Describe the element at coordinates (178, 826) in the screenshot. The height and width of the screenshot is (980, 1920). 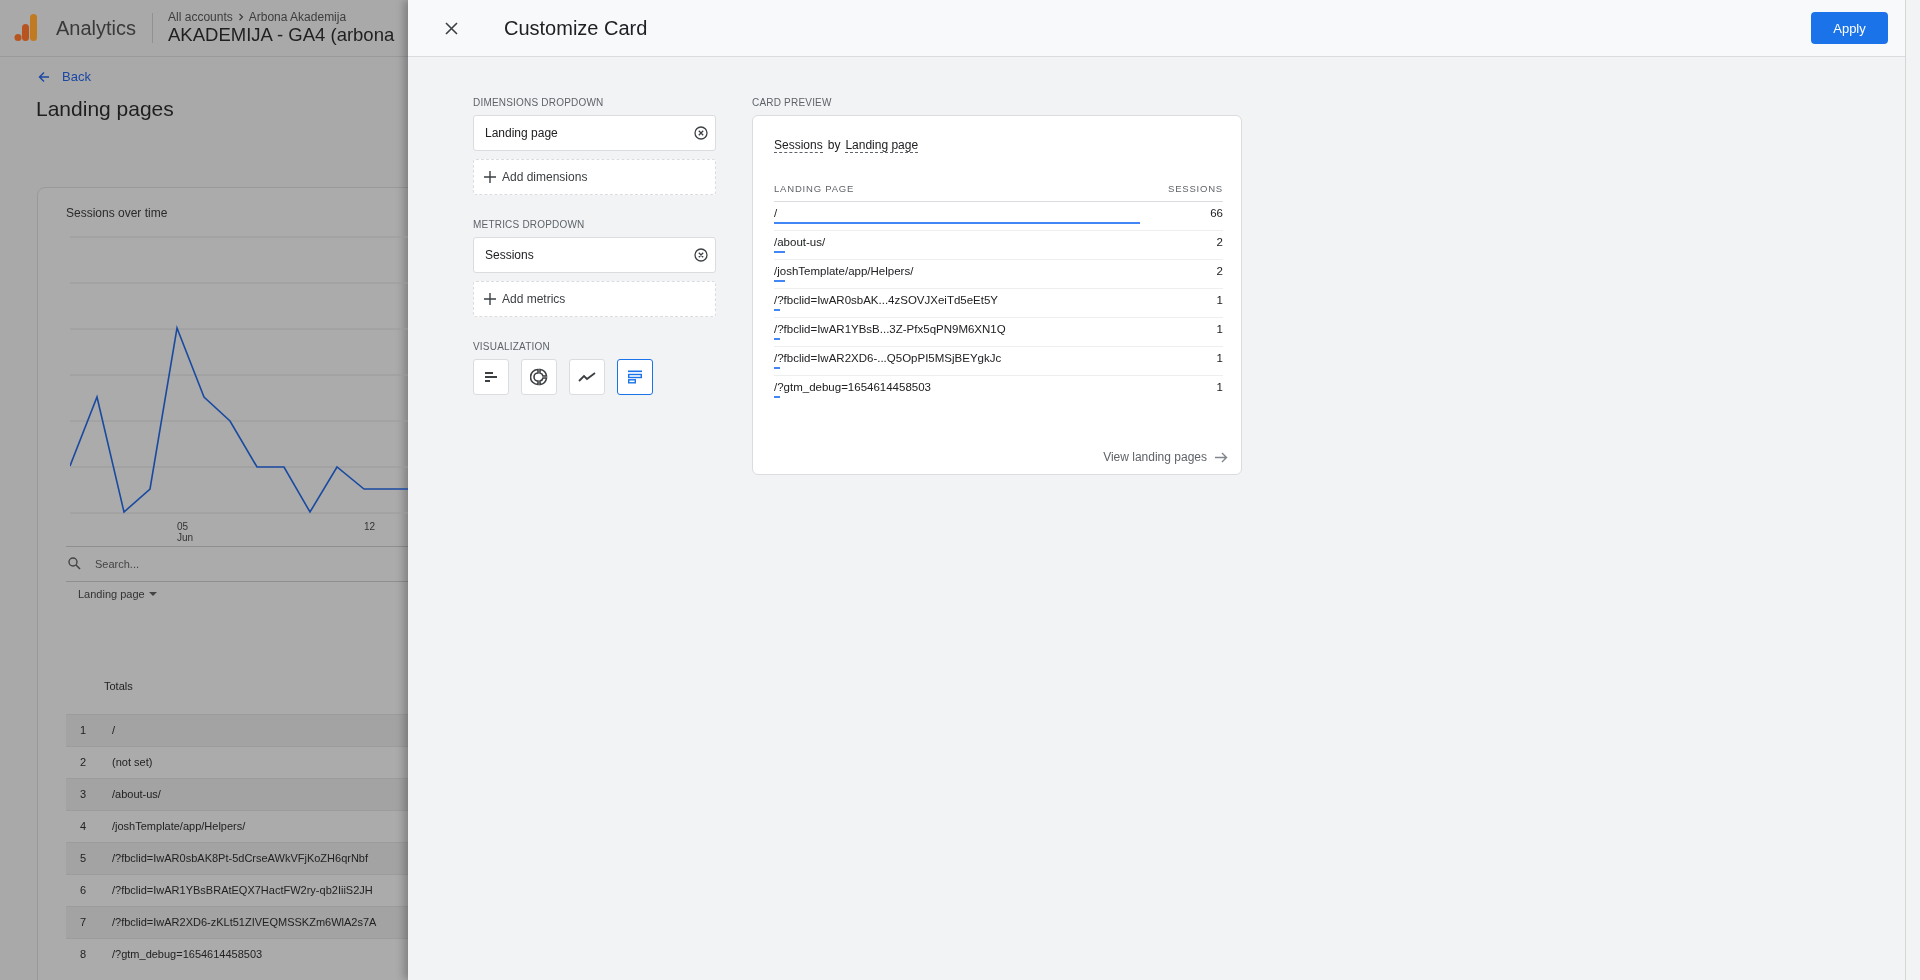
I see `table-cell-text: /joshTemplate/app/Helpers/` at that location.